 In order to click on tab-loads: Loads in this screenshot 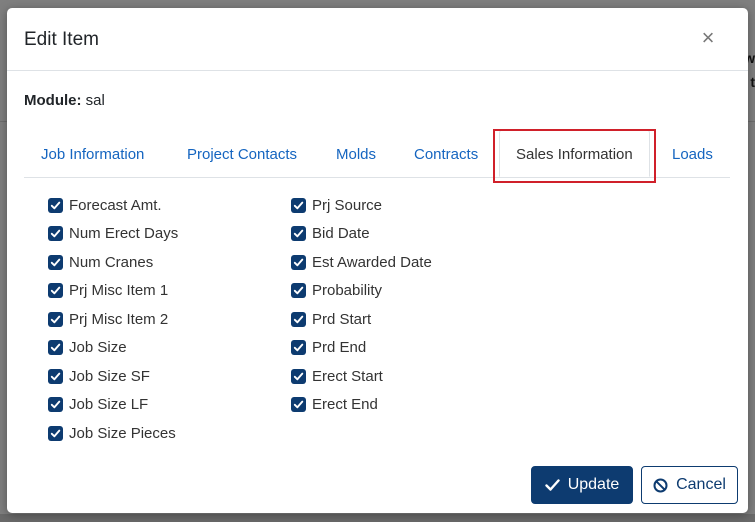, I will do `click(692, 154)`.